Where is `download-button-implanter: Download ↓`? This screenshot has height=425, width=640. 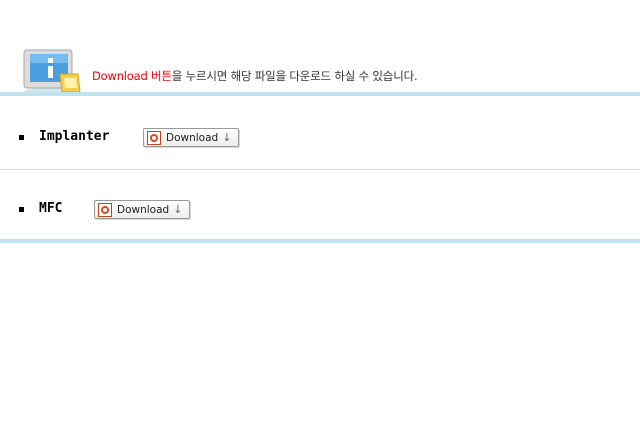
download-button-implanter: Download ↓ is located at coordinates (191, 137).